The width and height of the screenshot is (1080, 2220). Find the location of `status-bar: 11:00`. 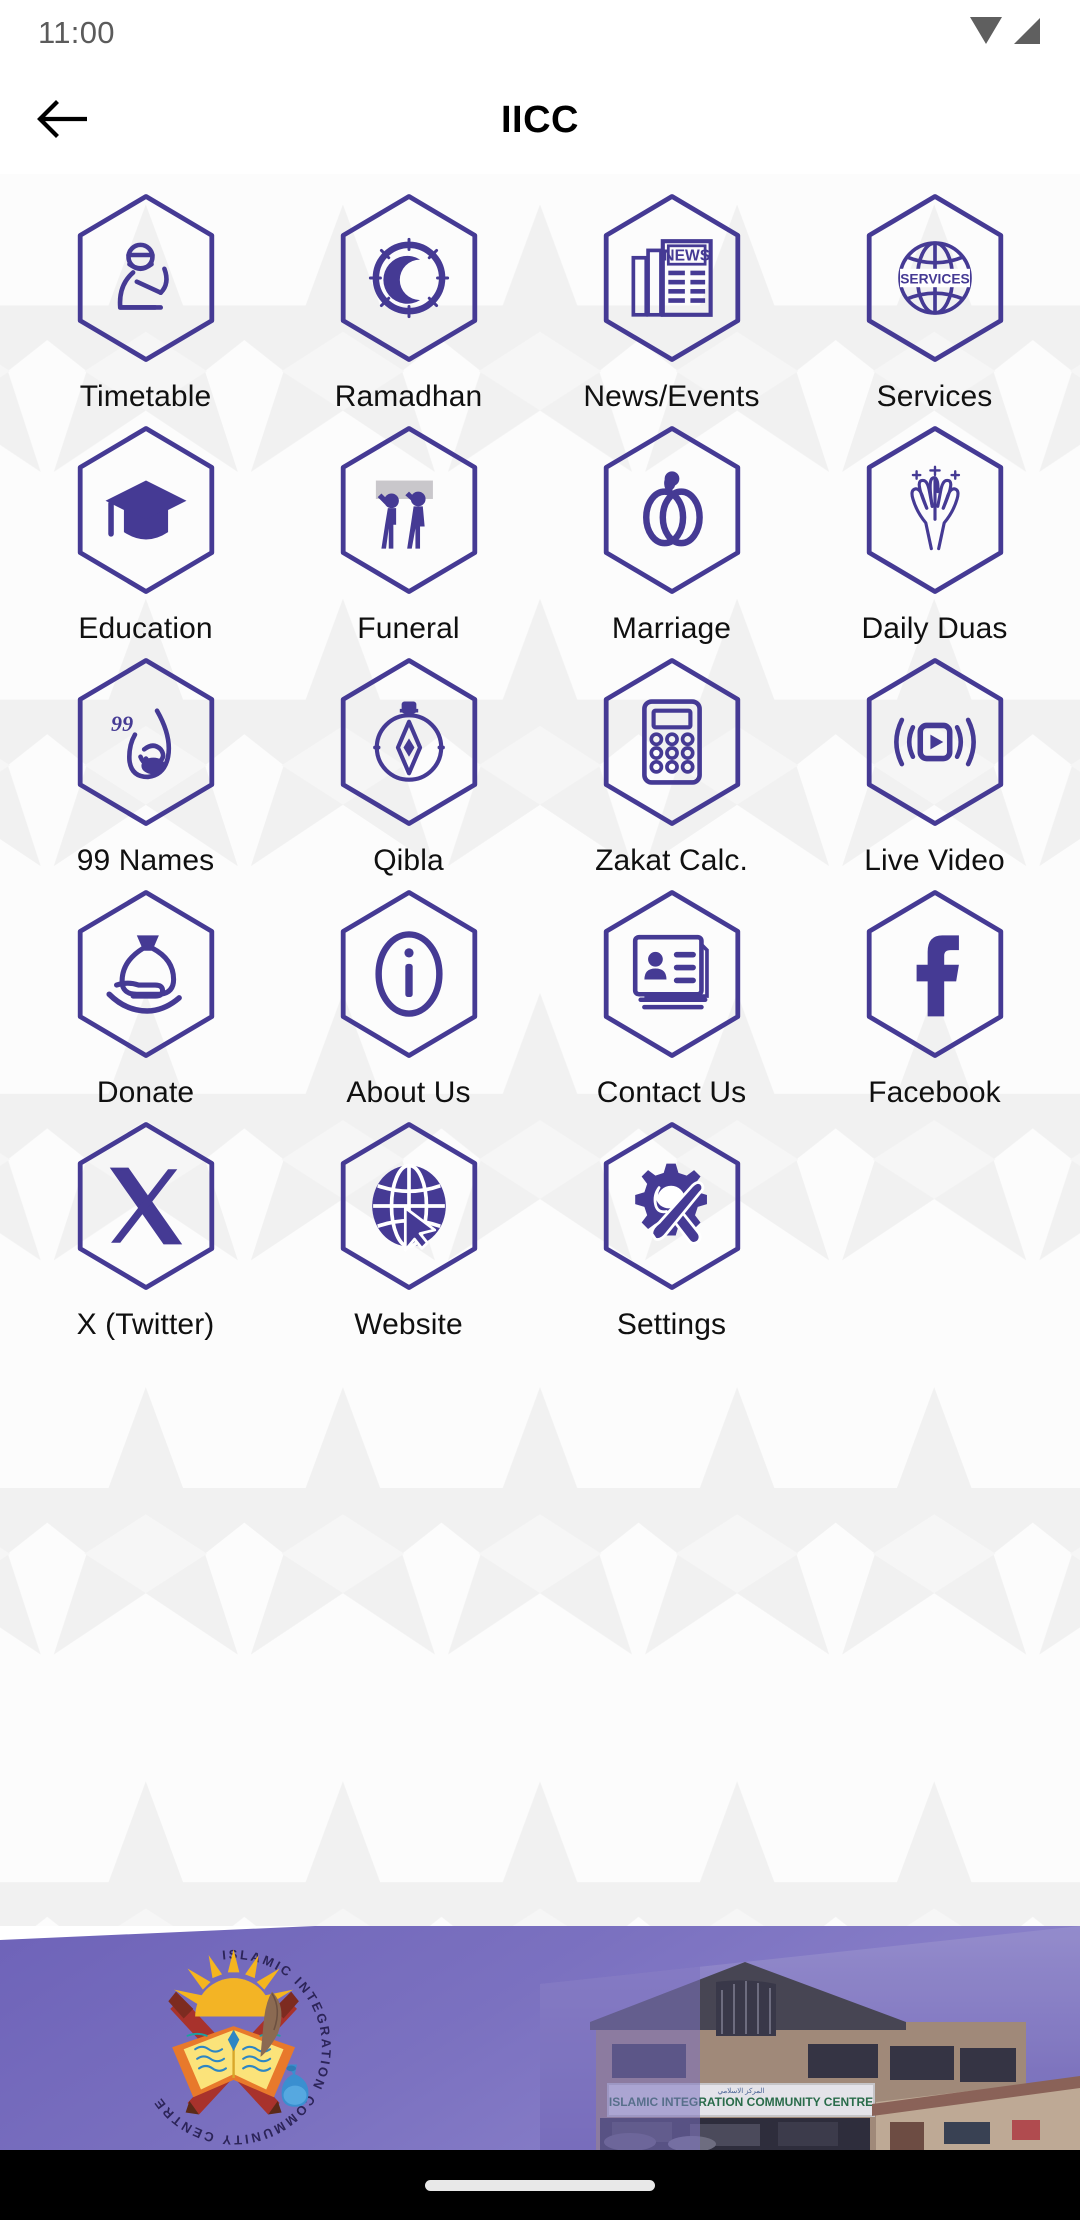

status-bar: 11:00 is located at coordinates (540, 33).